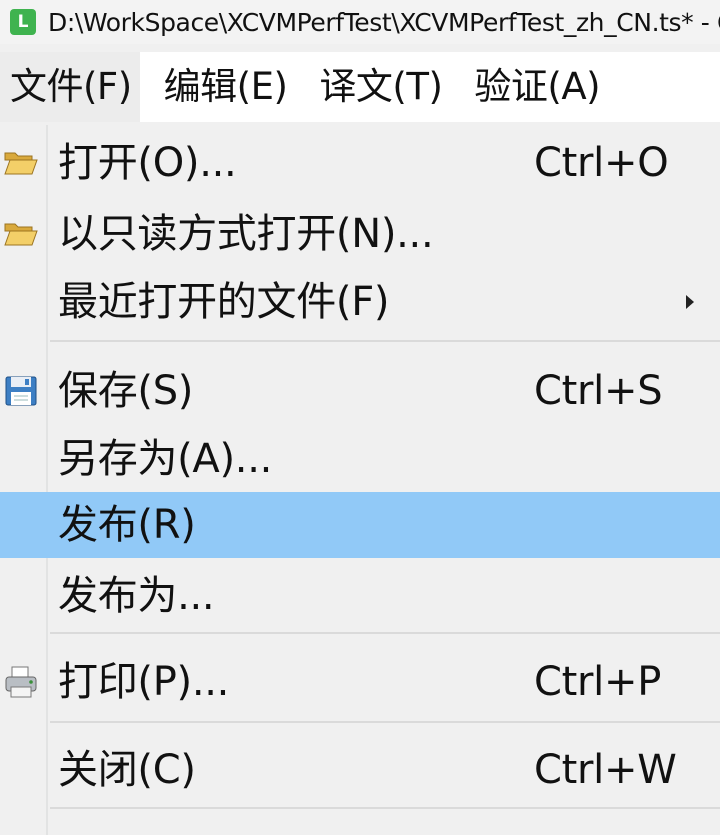  Describe the element at coordinates (360, 525) in the screenshot. I see `menu-item-release: 发布(R)` at that location.